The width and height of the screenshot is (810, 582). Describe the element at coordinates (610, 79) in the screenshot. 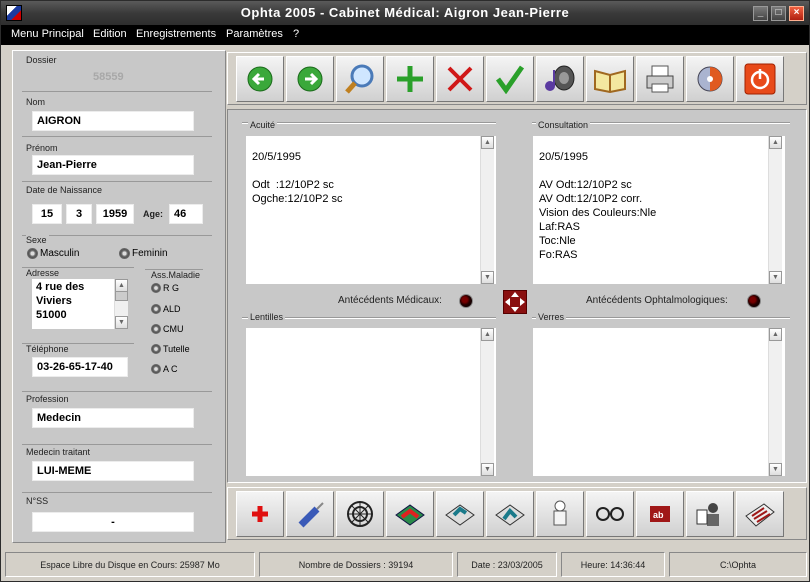

I see `book-button` at that location.